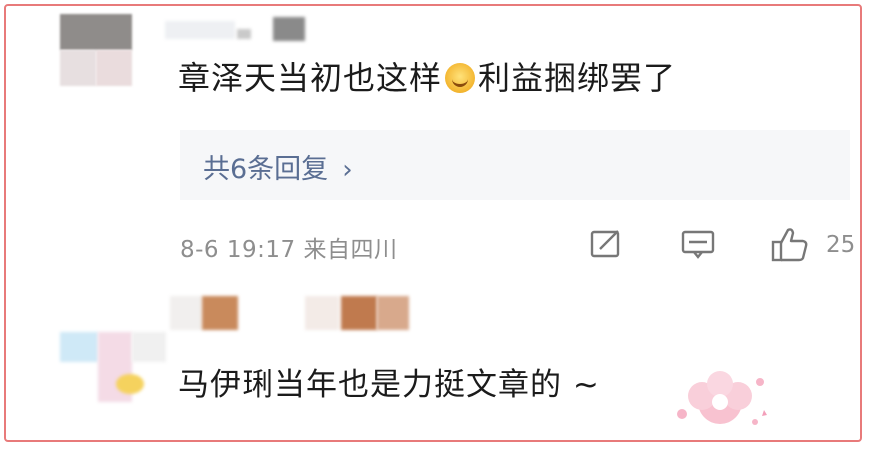  I want to click on share-button, so click(606, 244).